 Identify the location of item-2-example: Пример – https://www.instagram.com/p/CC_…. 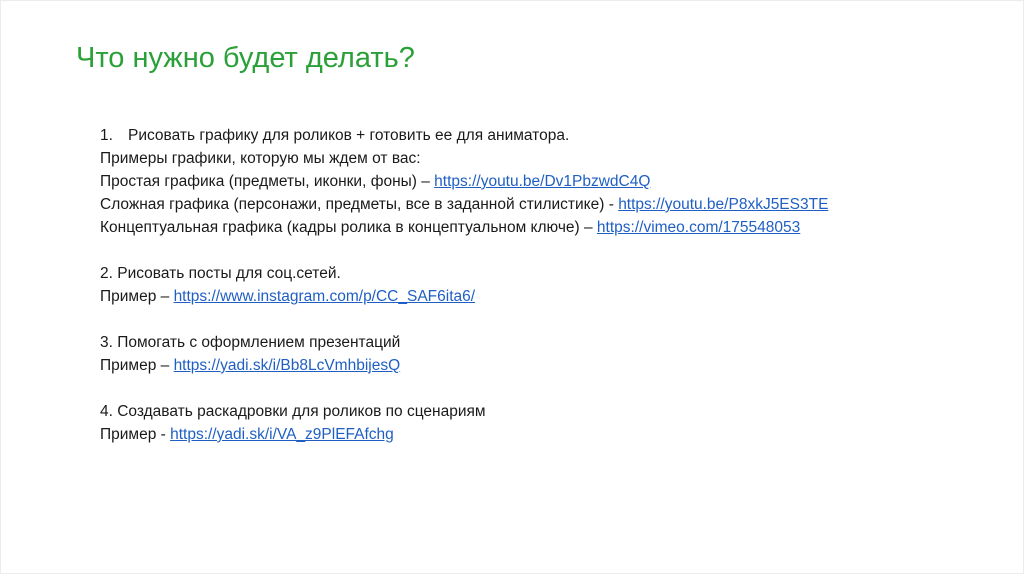
(540, 296).